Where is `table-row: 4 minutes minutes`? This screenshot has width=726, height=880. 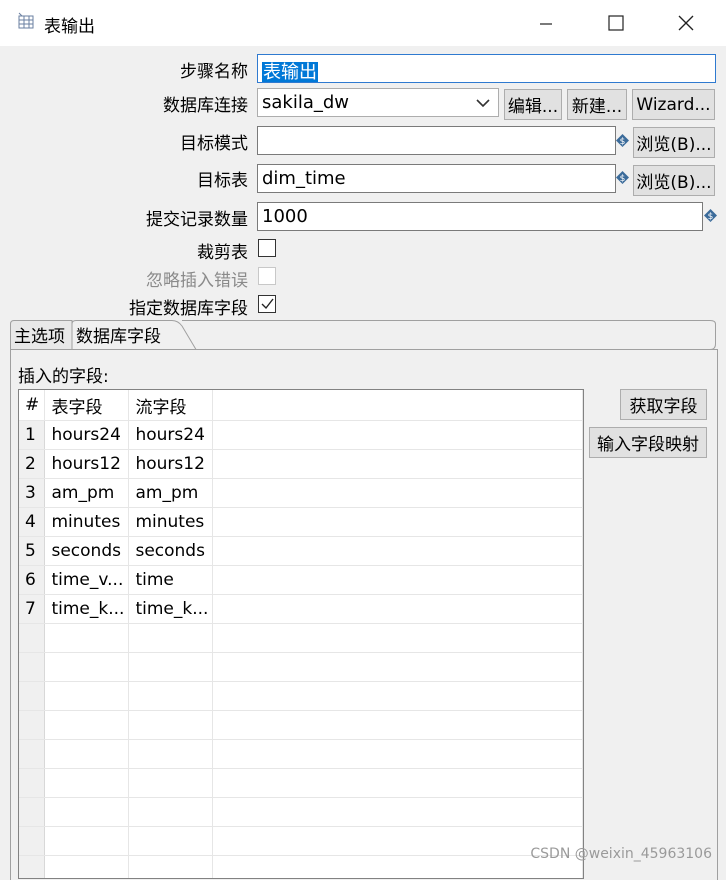
table-row: 4 minutes minutes is located at coordinates (301, 522).